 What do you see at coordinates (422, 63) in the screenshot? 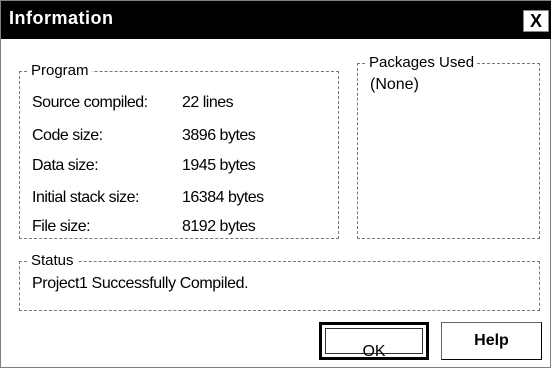
I see `packages-used-title: Packages Used` at bounding box center [422, 63].